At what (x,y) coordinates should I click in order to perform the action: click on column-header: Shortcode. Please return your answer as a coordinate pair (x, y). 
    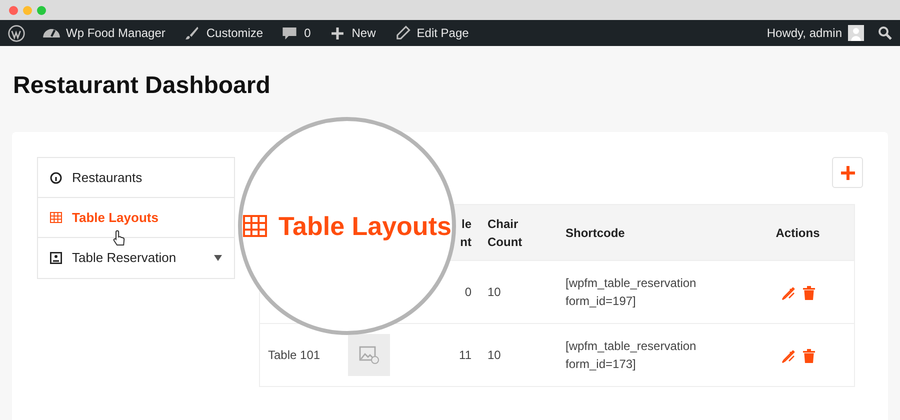
    Looking at the image, I should click on (650, 232).